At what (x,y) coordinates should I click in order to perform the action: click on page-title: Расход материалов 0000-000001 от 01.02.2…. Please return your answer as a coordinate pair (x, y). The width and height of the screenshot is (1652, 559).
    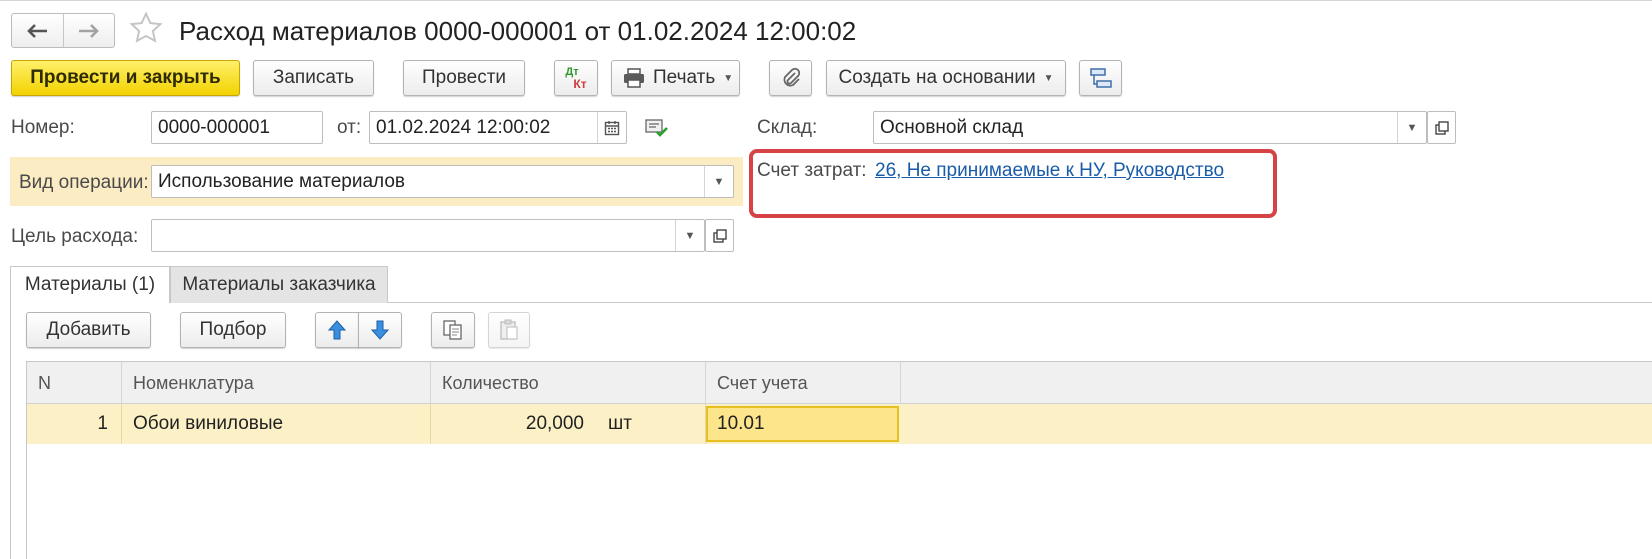
    Looking at the image, I should click on (518, 31).